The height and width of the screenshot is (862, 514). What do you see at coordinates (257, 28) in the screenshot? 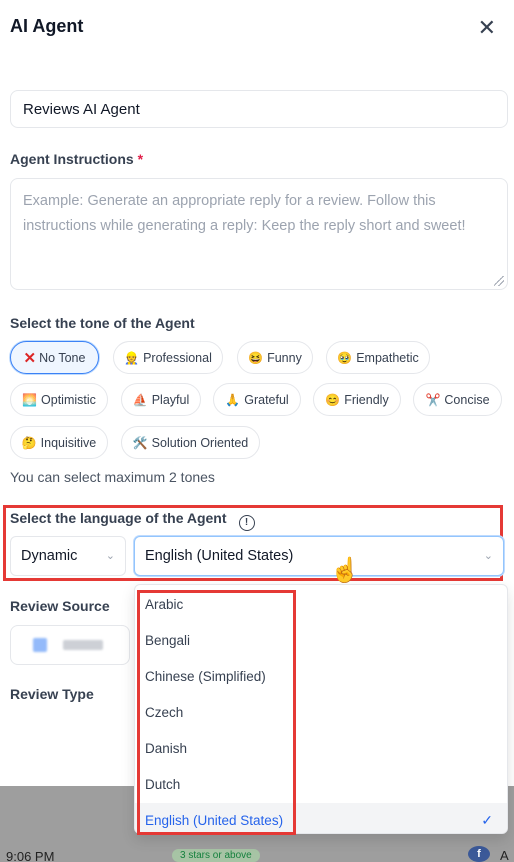
I see `modal-header: AI Agent ✕` at bounding box center [257, 28].